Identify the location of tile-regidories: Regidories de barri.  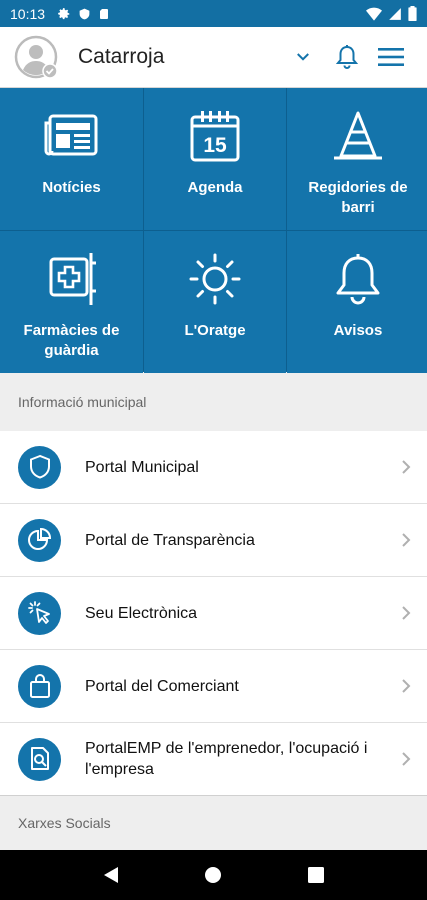
(357, 159).